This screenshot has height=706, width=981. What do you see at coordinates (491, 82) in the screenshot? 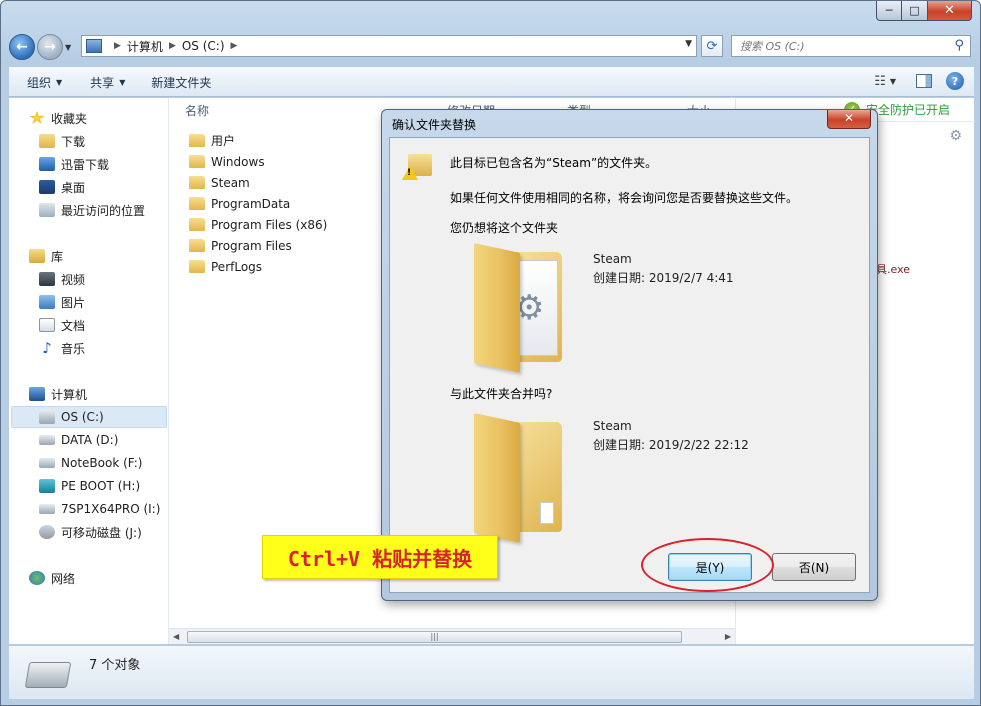
I see `command-bar: 组织 ▼ 共享 ▼ 新建文件夹 ☷ ▼ ?` at bounding box center [491, 82].